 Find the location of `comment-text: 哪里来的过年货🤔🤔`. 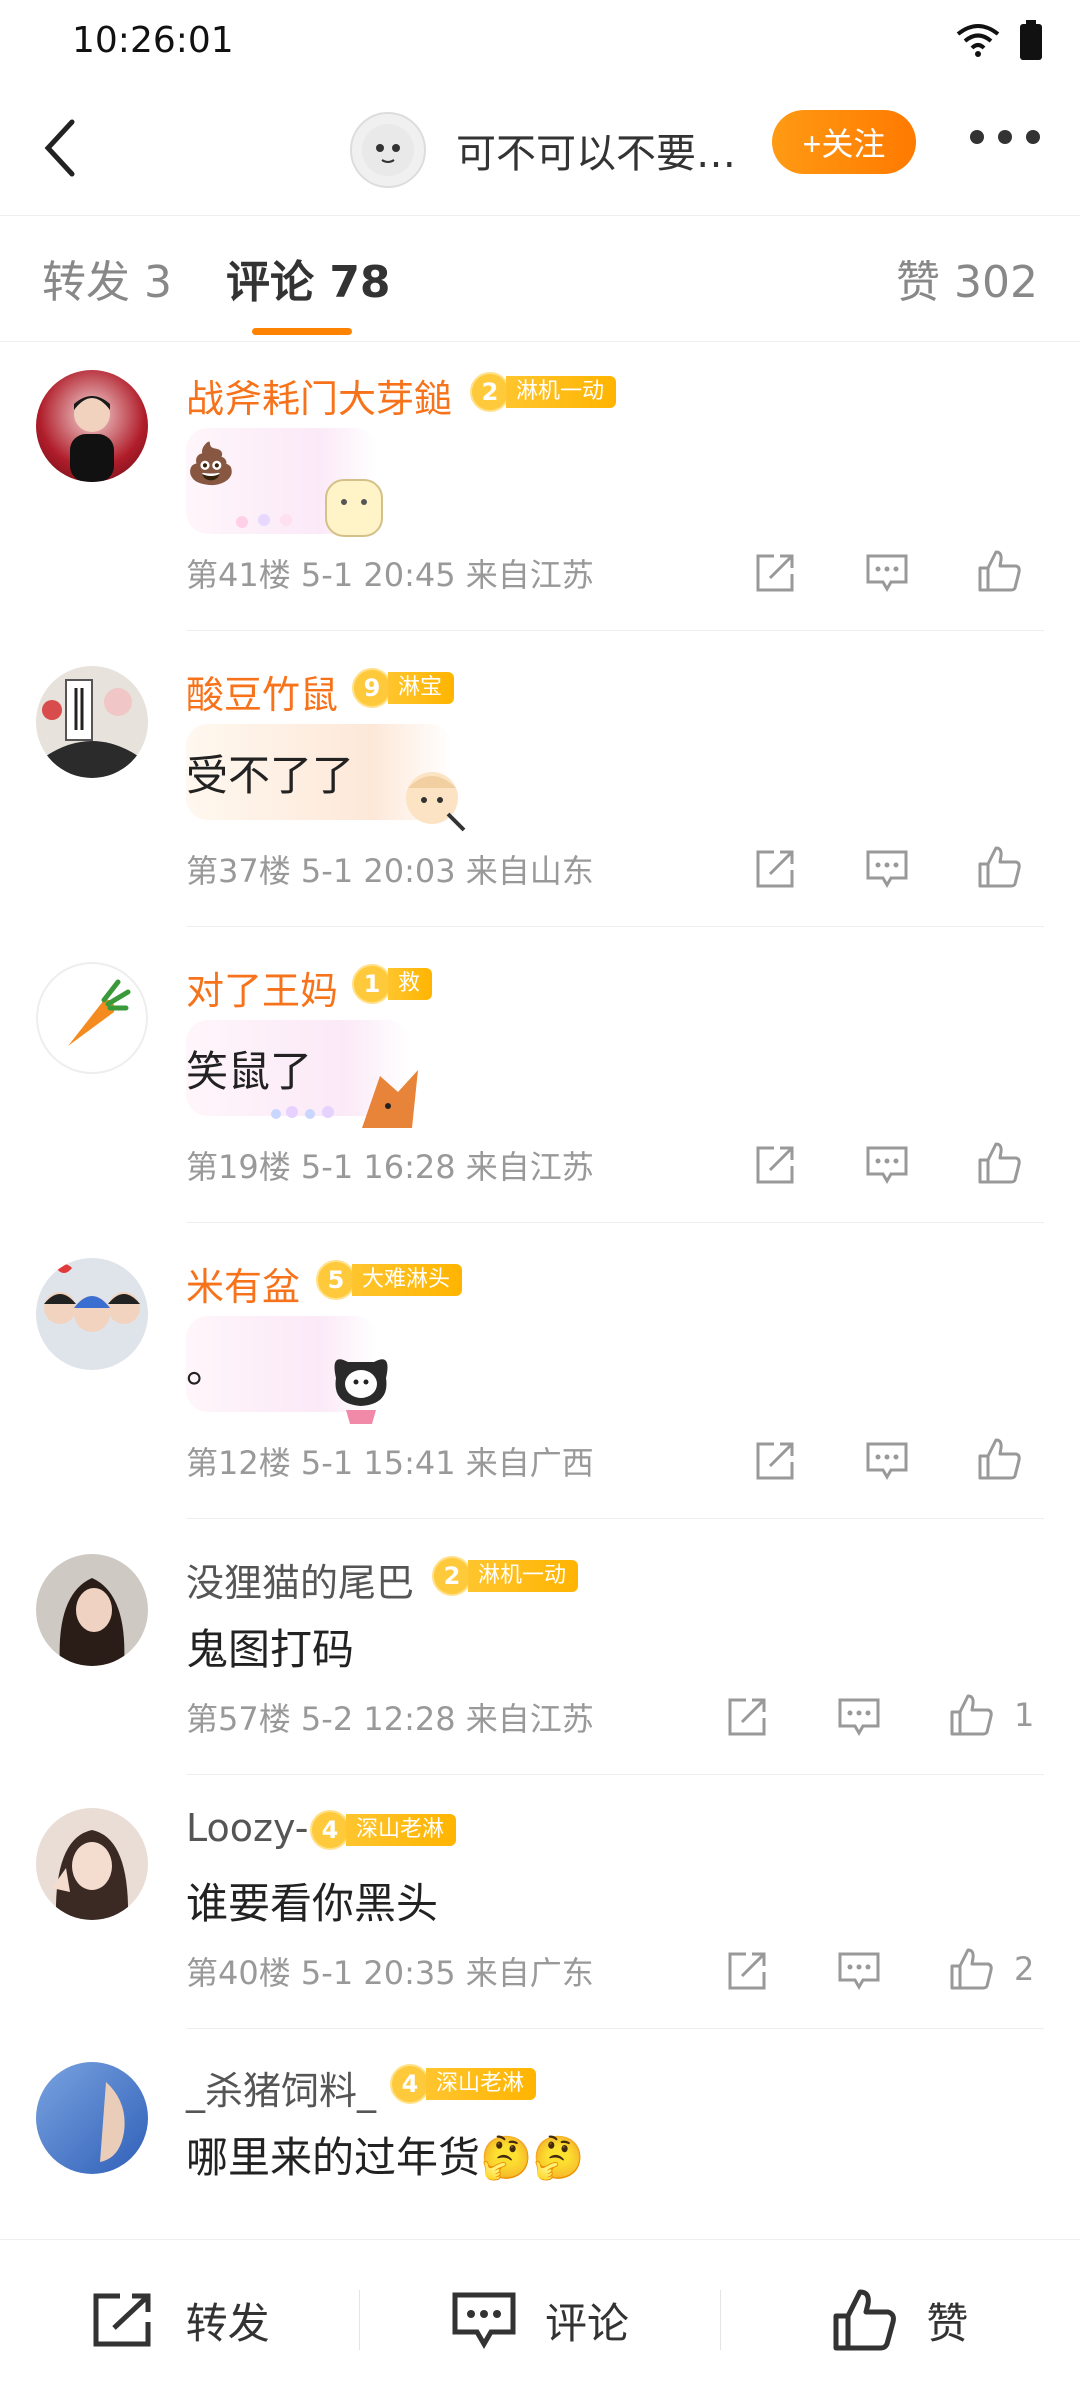

comment-text: 哪里来的过年货🤔🤔 is located at coordinates (385, 2157).